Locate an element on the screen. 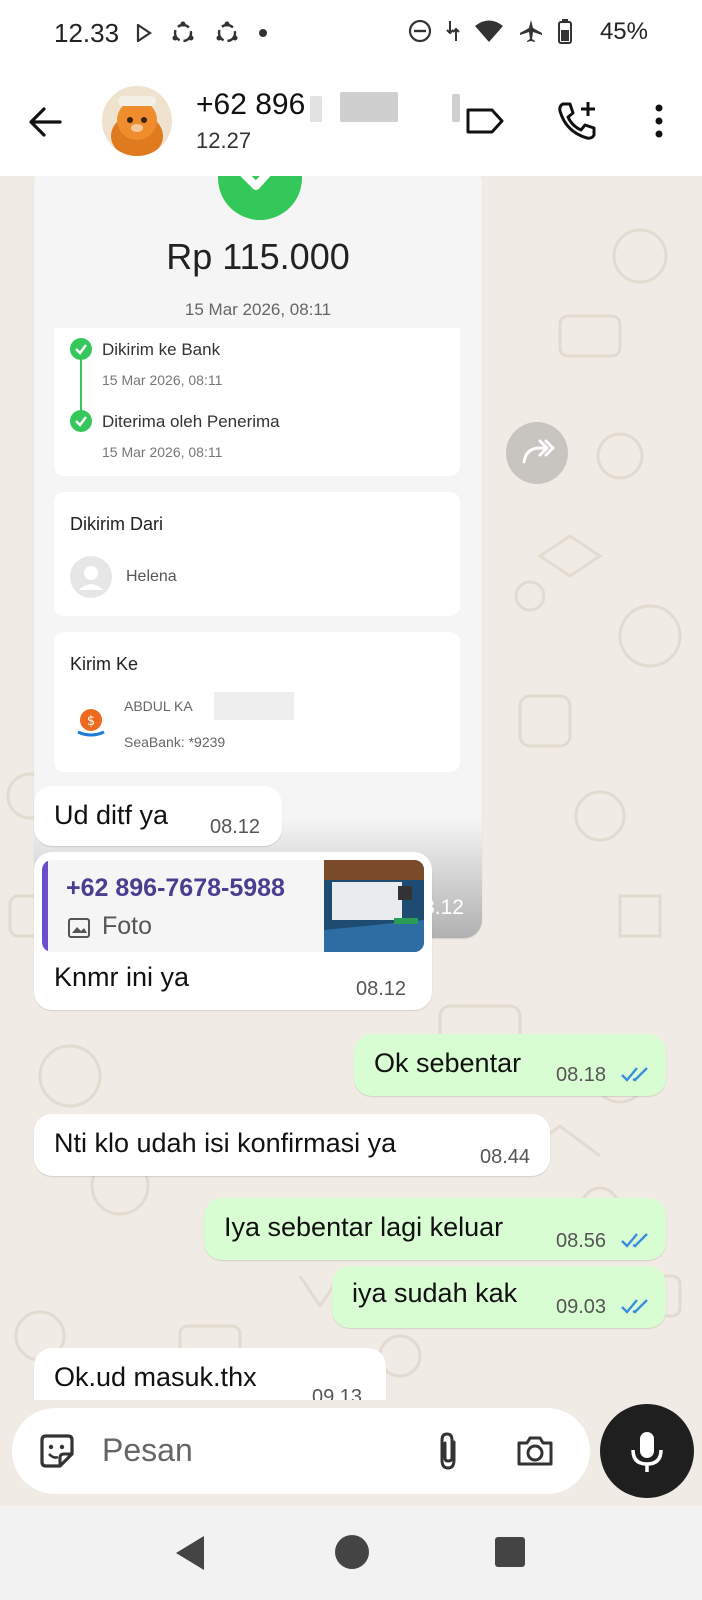 This screenshot has height=1600, width=702. sender-label: Dikirim Dari is located at coordinates (116, 524).